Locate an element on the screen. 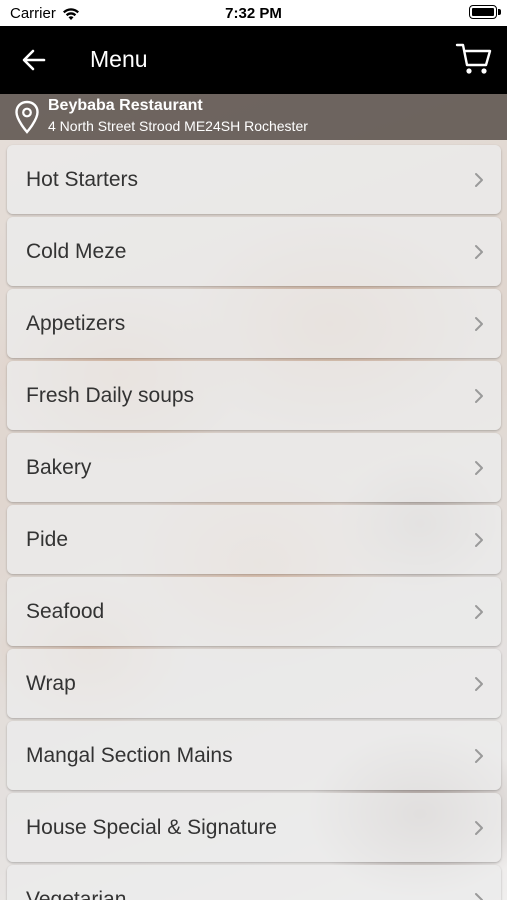 The image size is (507, 900). menu-category-item: Pide is located at coordinates (254, 539).